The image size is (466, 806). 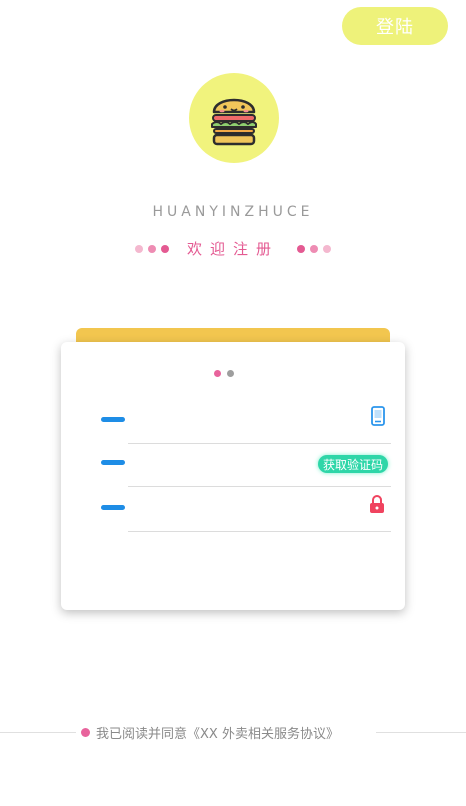 What do you see at coordinates (227, 420) in the screenshot?
I see `phone-input` at bounding box center [227, 420].